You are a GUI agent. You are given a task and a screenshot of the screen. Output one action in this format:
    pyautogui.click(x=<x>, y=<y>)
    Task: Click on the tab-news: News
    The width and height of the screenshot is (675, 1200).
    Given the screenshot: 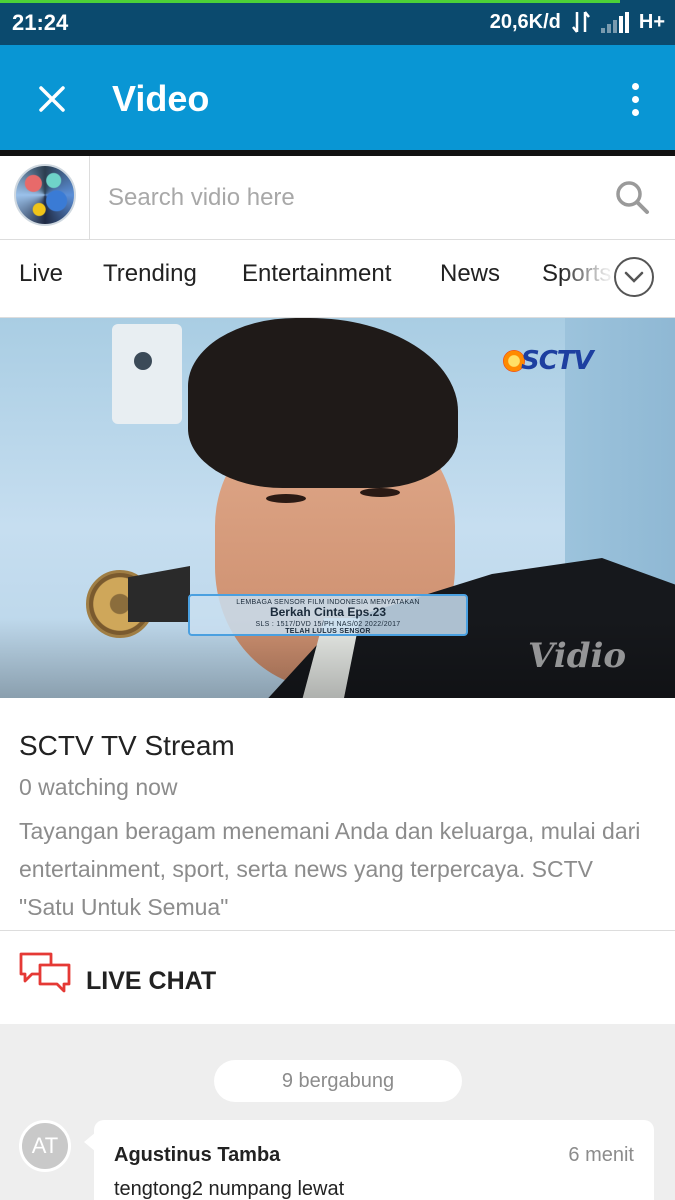 What is the action you would take?
    pyautogui.click(x=470, y=274)
    